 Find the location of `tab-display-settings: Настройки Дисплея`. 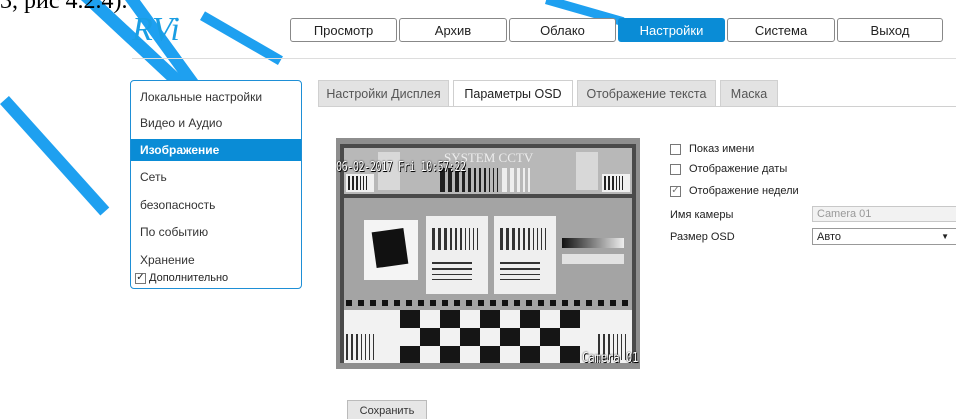

tab-display-settings: Настройки Дисплея is located at coordinates (383, 93).